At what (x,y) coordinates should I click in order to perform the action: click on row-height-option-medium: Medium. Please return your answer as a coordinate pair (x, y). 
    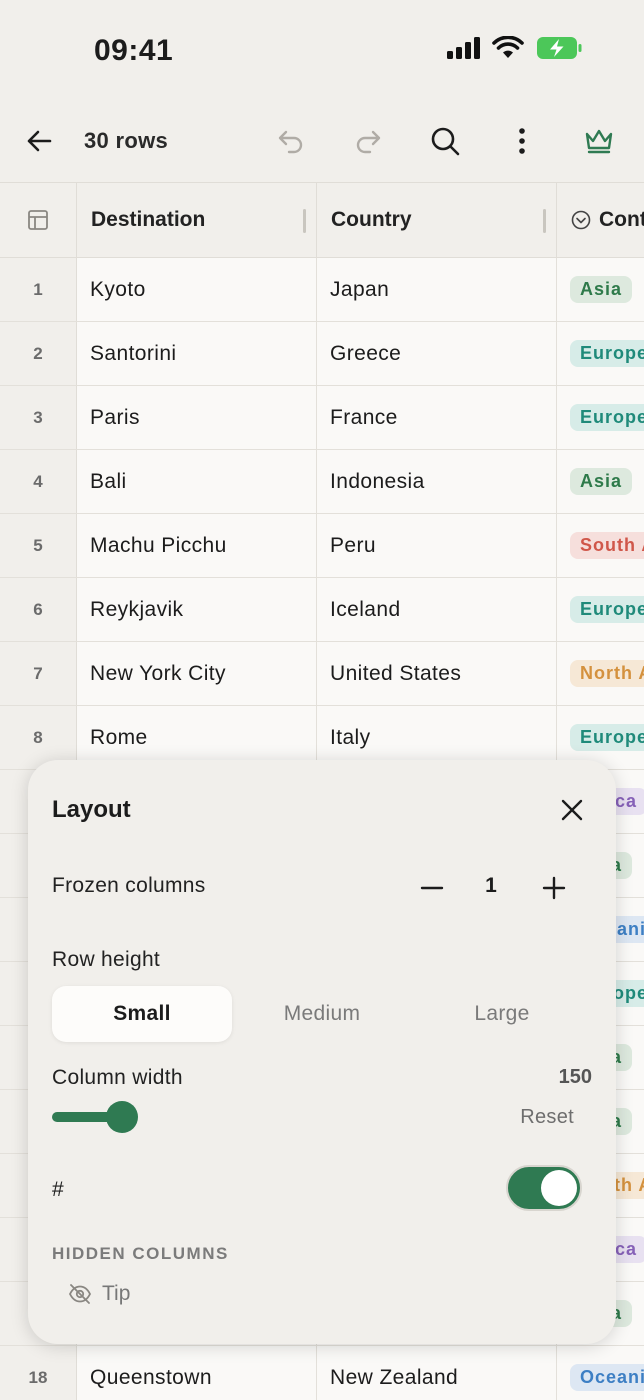
    Looking at the image, I should click on (322, 1014).